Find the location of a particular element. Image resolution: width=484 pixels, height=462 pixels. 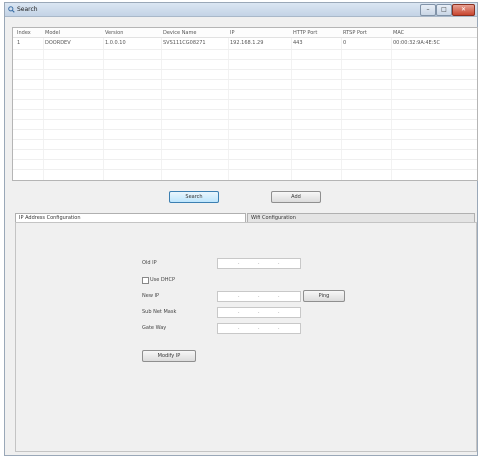

cell-http-port: 443 is located at coordinates (298, 43).